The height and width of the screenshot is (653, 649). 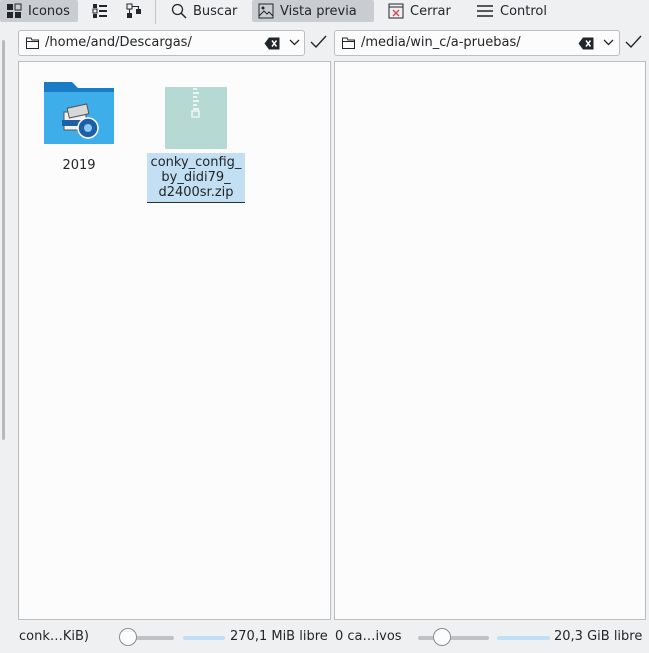 I want to click on tree-view-icon, so click(x=133, y=10).